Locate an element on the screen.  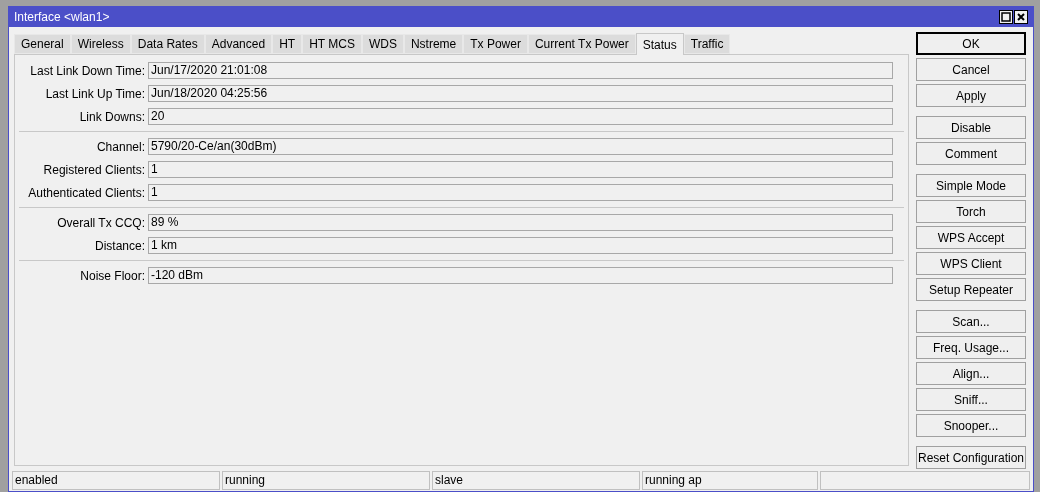
field-label: Link Downs: is located at coordinates (112, 117).